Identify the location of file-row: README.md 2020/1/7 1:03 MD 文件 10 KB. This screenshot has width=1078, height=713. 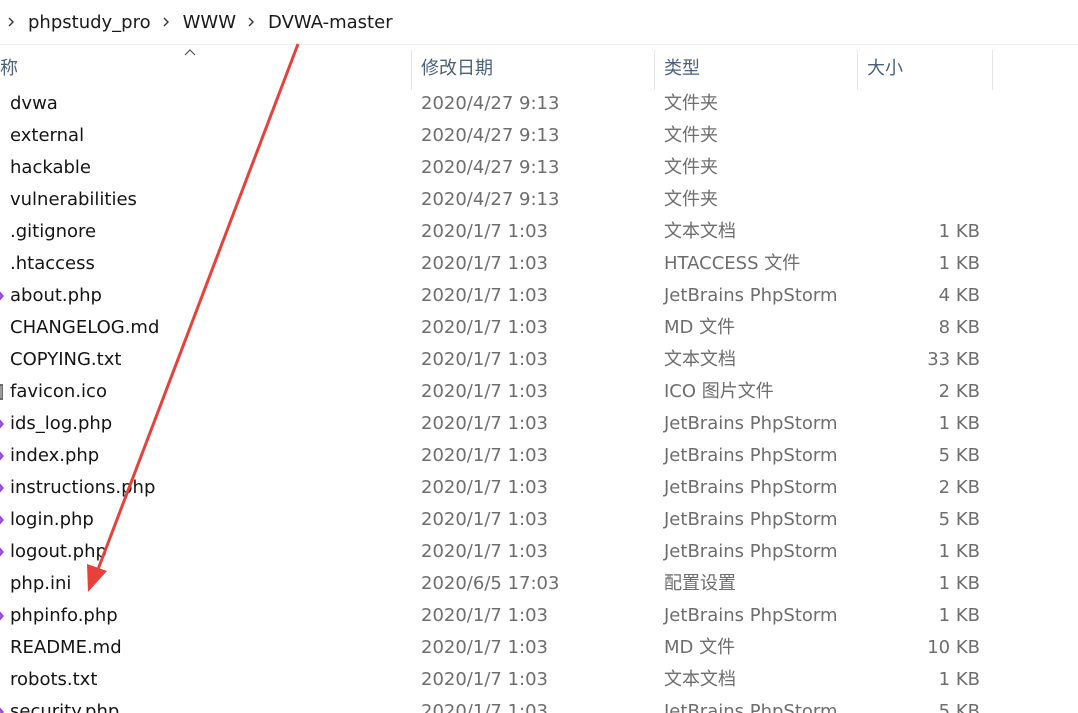
(539, 648).